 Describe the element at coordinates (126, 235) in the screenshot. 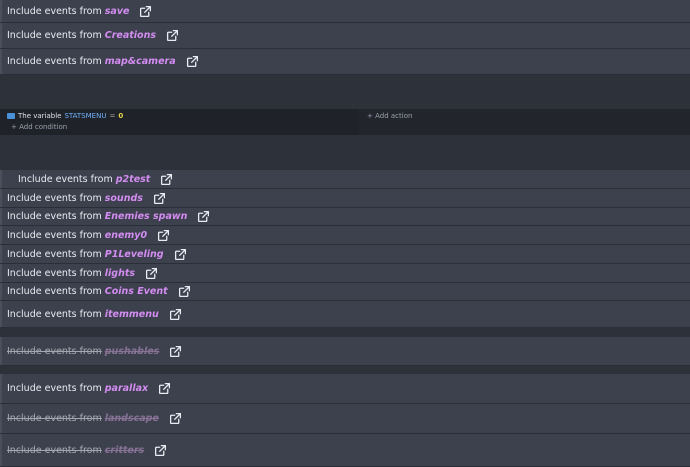

I see `external-events-name: enemy0` at that location.